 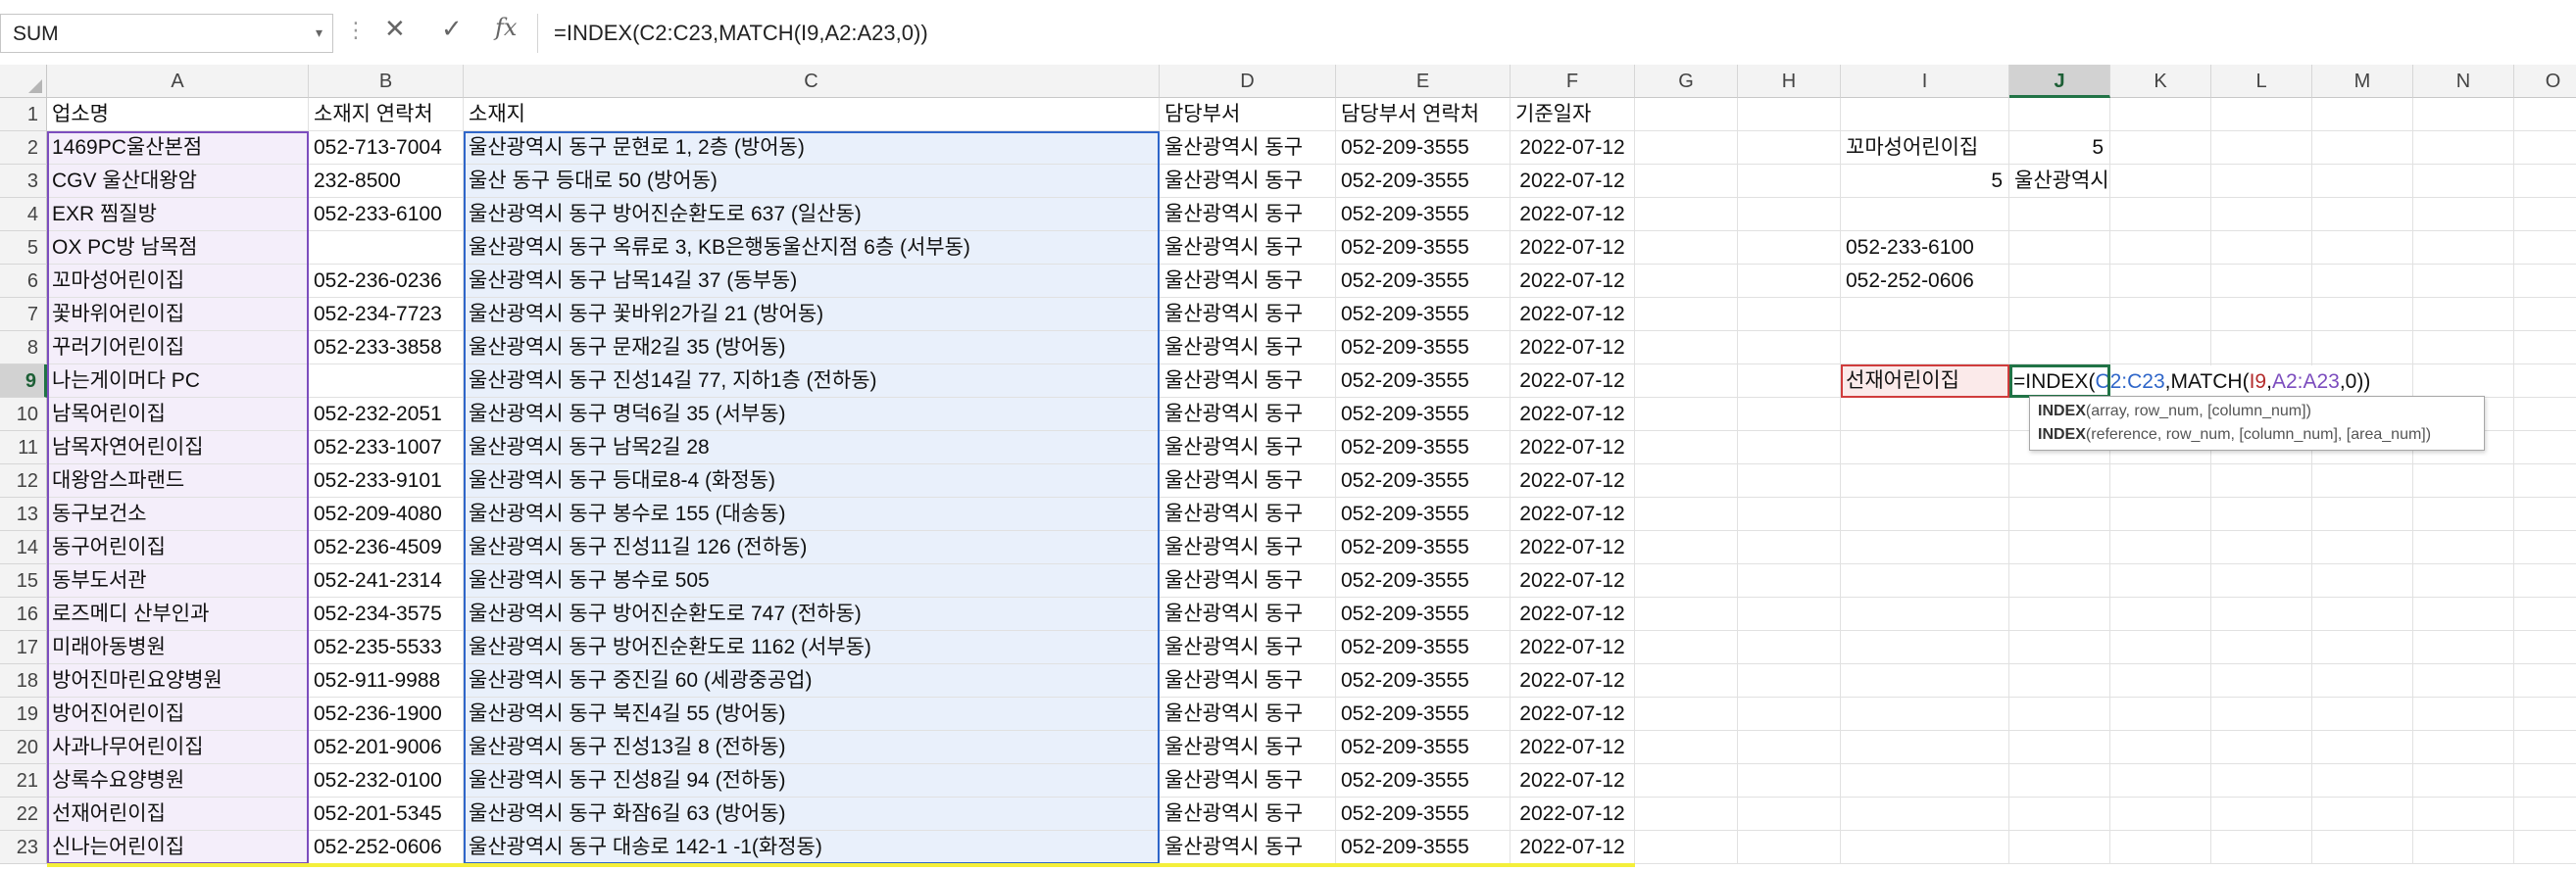 What do you see at coordinates (386, 647) in the screenshot?
I see `cell-b17: 052-235-5533` at bounding box center [386, 647].